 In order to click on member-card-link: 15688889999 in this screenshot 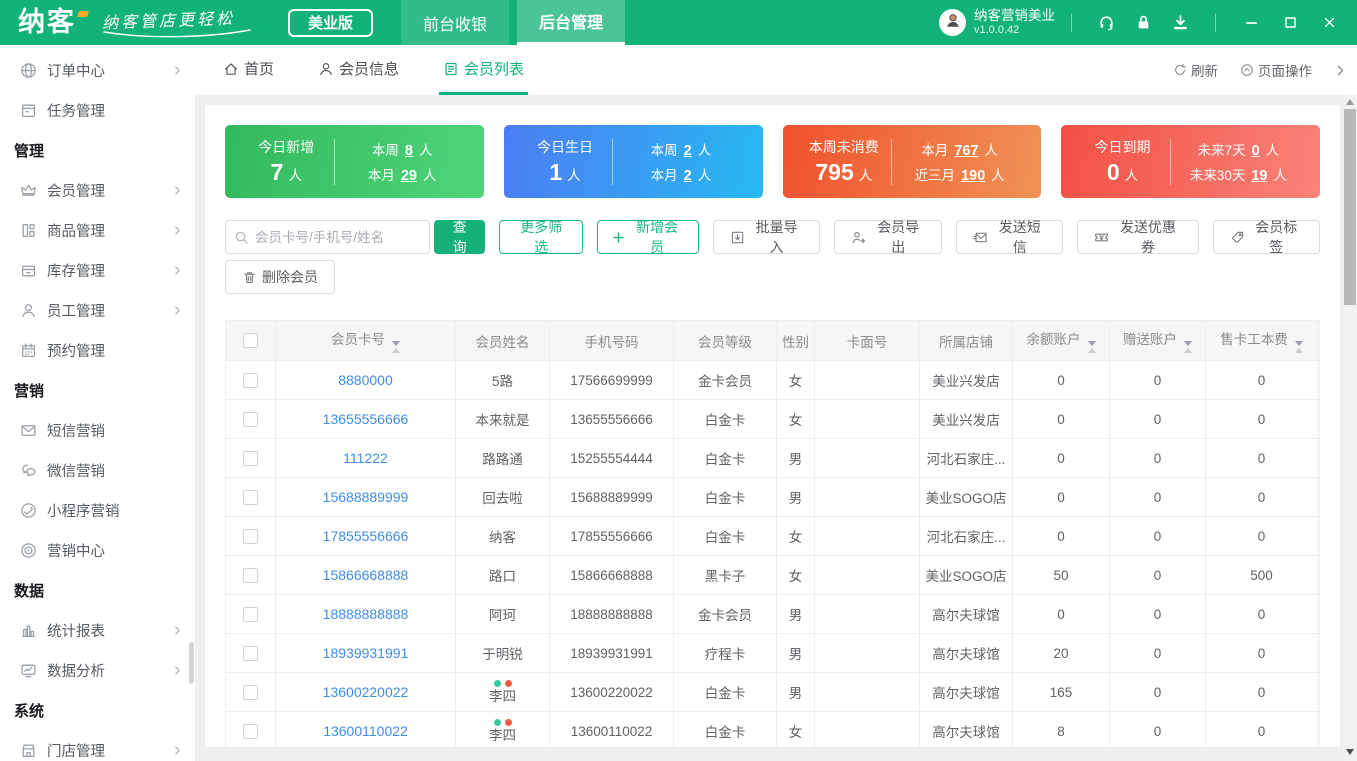, I will do `click(366, 497)`.